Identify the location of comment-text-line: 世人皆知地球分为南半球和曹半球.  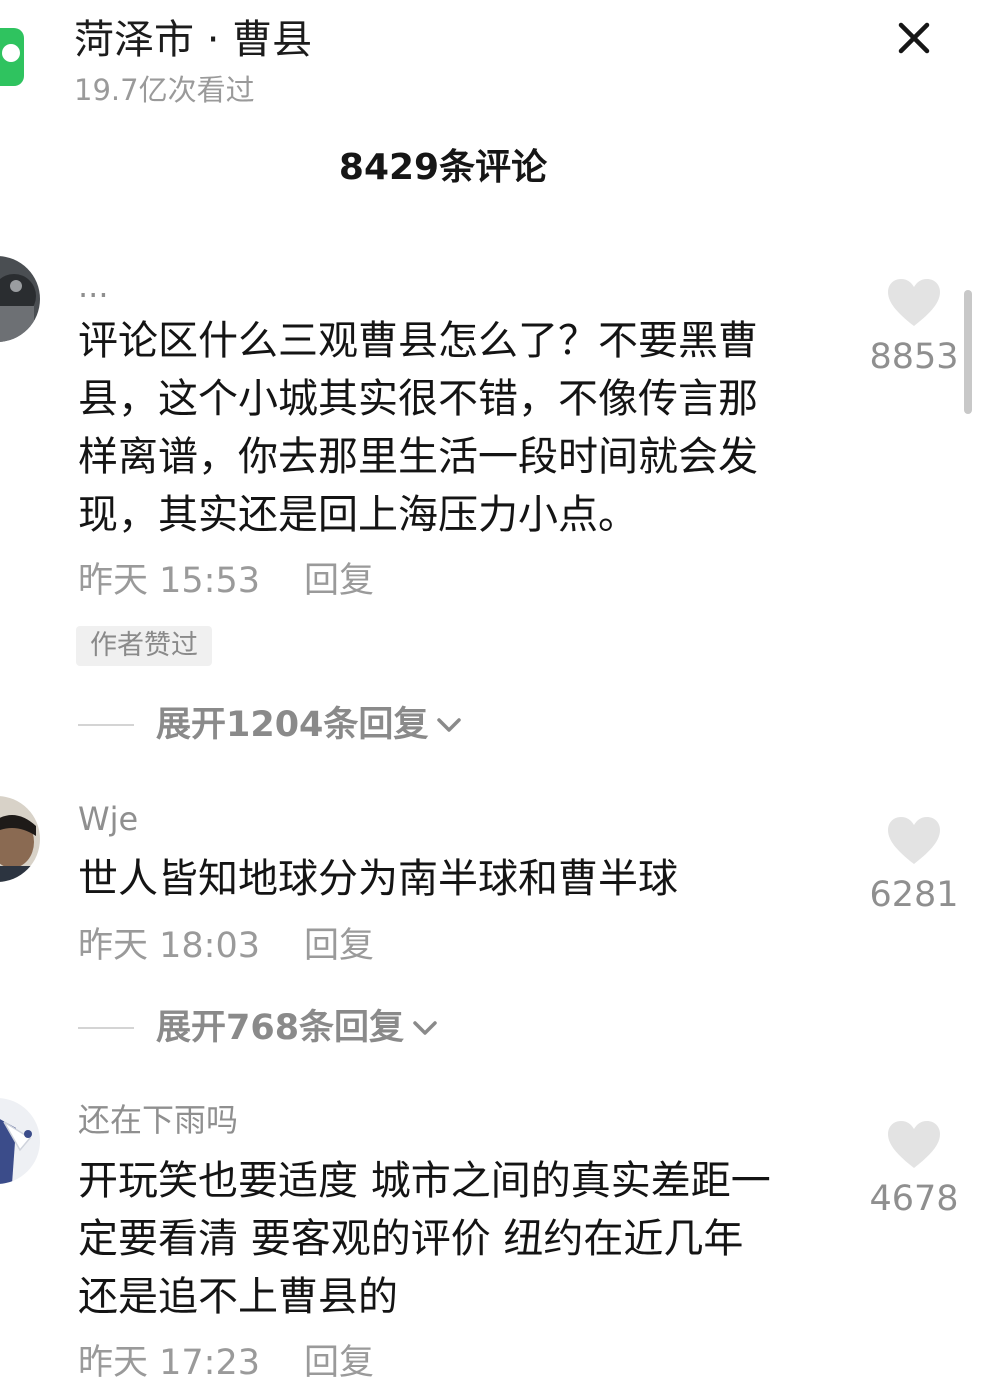
(378, 879).